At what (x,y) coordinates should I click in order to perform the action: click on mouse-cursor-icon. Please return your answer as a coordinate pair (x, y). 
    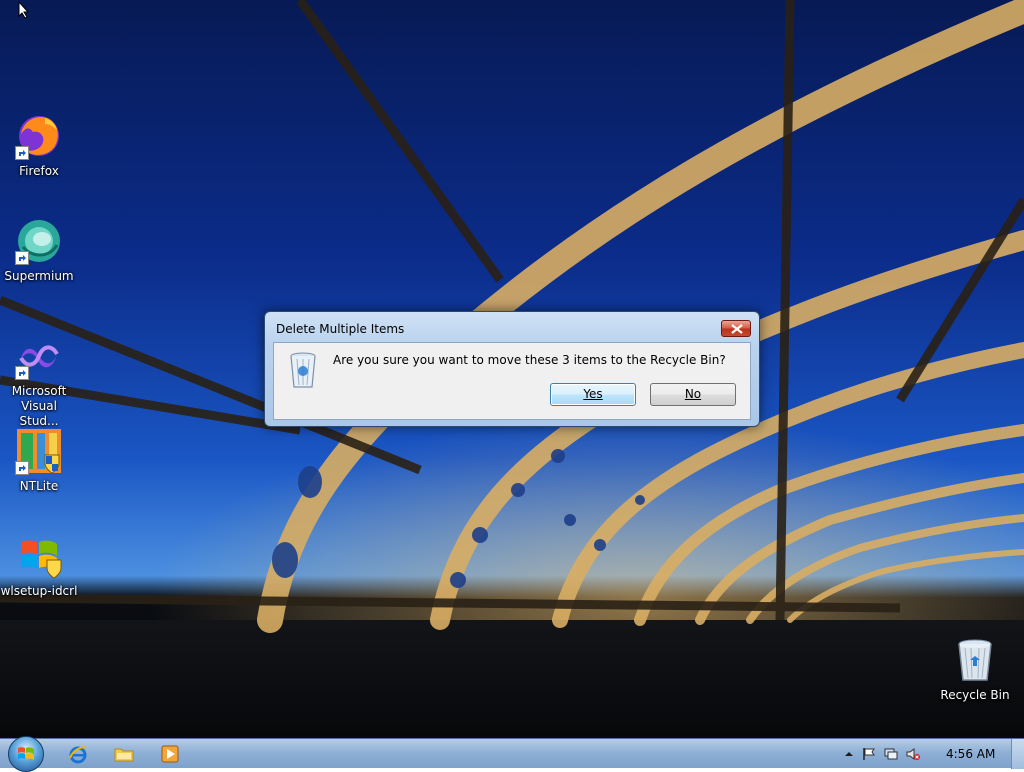
    Looking at the image, I should click on (24, 10).